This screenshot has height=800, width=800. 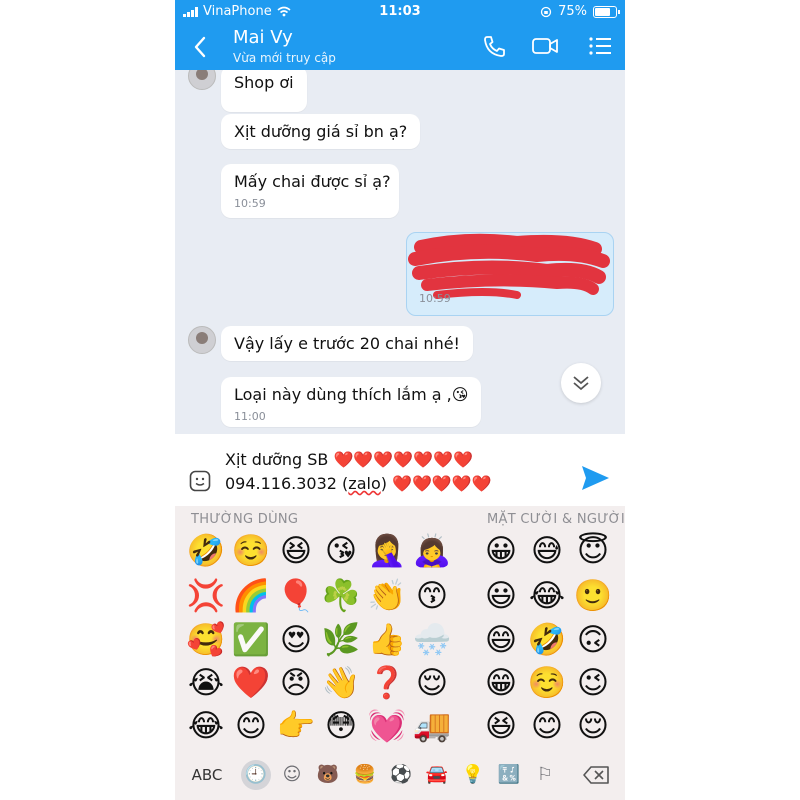 What do you see at coordinates (432, 640) in the screenshot?
I see `emoji-key: 🌨️` at bounding box center [432, 640].